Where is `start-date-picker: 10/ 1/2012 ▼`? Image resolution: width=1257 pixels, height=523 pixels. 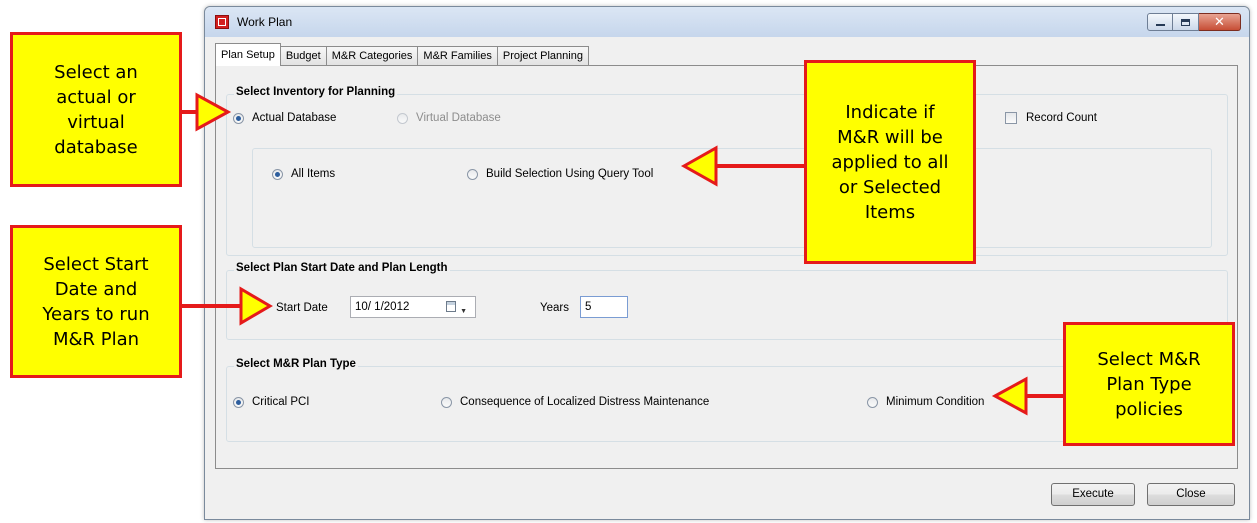
start-date-picker: 10/ 1/2012 ▼ is located at coordinates (413, 307).